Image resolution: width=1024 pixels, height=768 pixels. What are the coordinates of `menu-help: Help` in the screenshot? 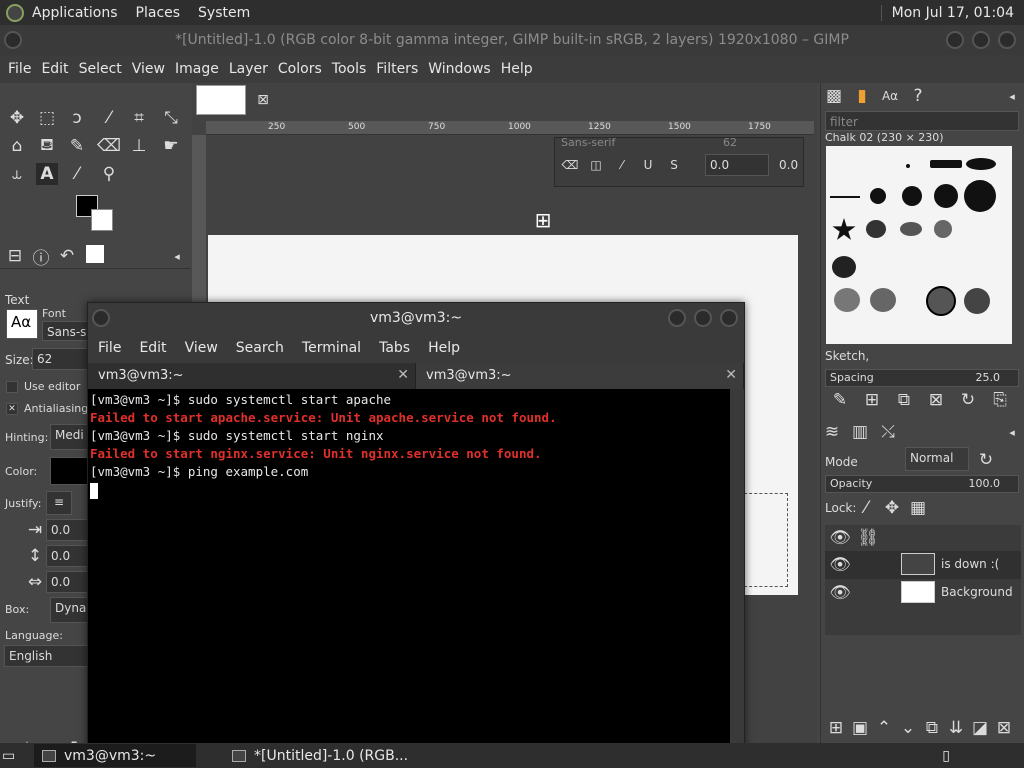 It's located at (517, 69).